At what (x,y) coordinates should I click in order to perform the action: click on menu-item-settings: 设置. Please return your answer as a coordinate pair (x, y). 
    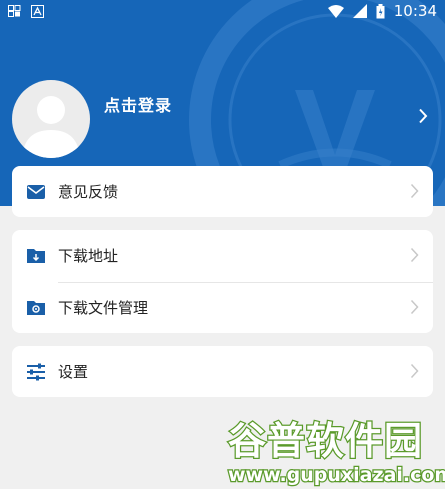
    Looking at the image, I should click on (222, 371).